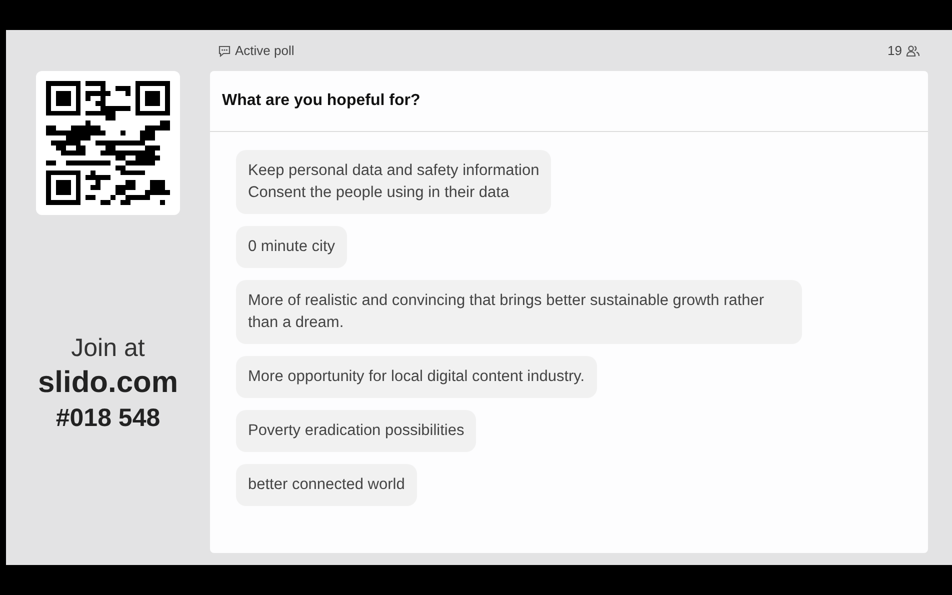 The height and width of the screenshot is (595, 952). Describe the element at coordinates (519, 312) in the screenshot. I see `response-bubble: More of realistic and convincing that brings better sustainable growth rather than a dream.` at that location.